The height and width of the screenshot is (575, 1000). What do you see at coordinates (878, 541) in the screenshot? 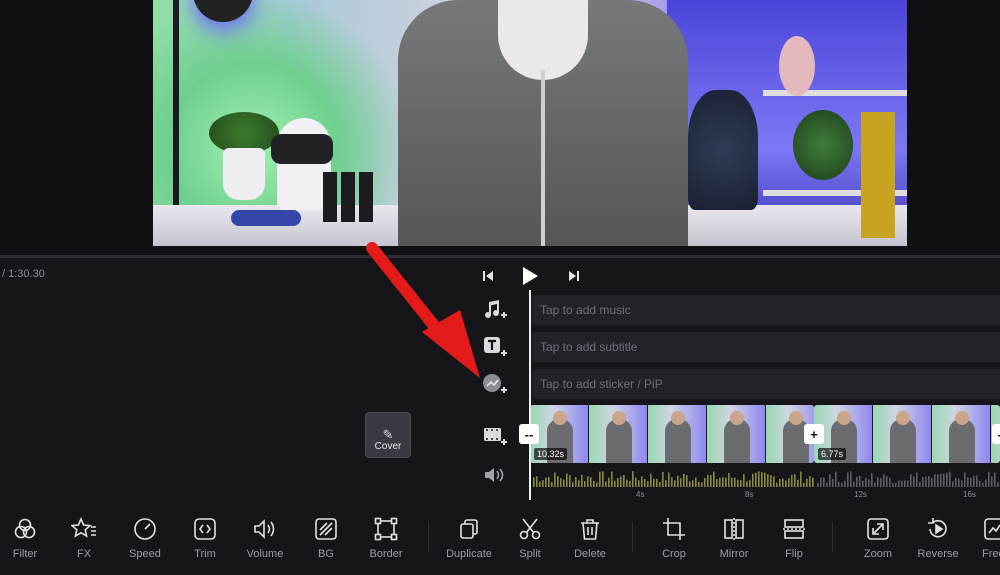
I see `tool-zoom: Zoom` at bounding box center [878, 541].